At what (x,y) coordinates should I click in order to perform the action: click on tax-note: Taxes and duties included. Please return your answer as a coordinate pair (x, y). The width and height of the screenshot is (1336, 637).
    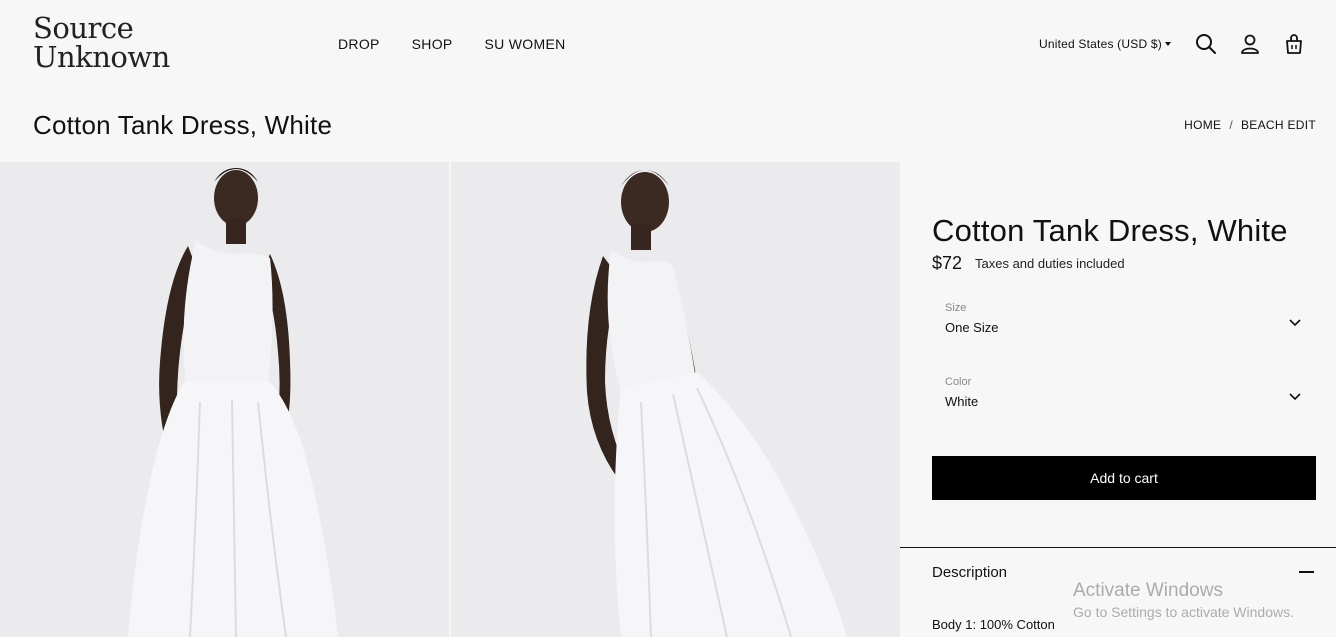
    Looking at the image, I should click on (1050, 263).